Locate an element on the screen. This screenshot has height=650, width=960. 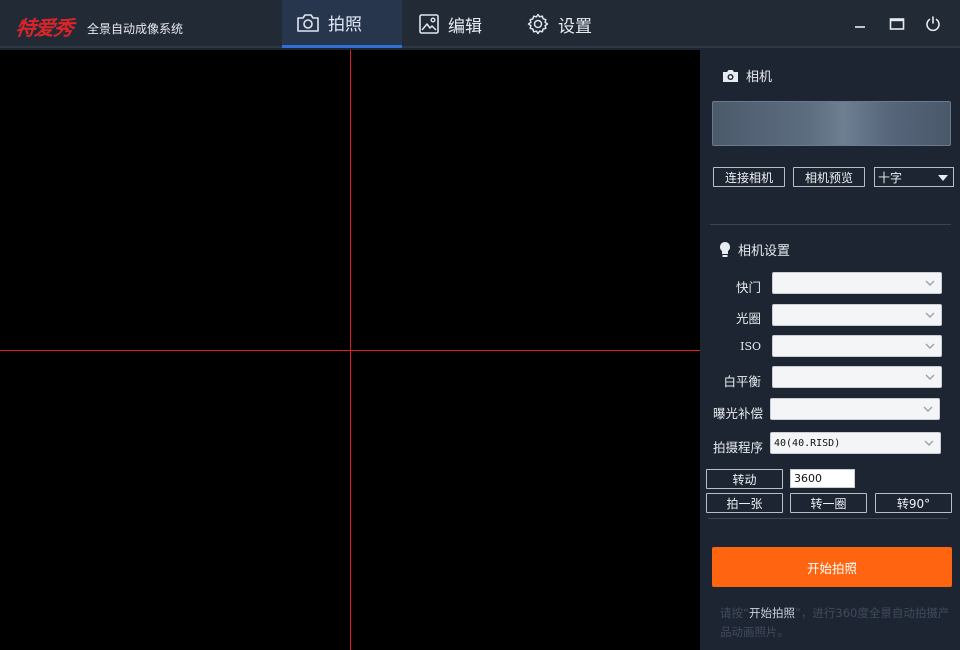
shutter-label: 快门 is located at coordinates (748, 287).